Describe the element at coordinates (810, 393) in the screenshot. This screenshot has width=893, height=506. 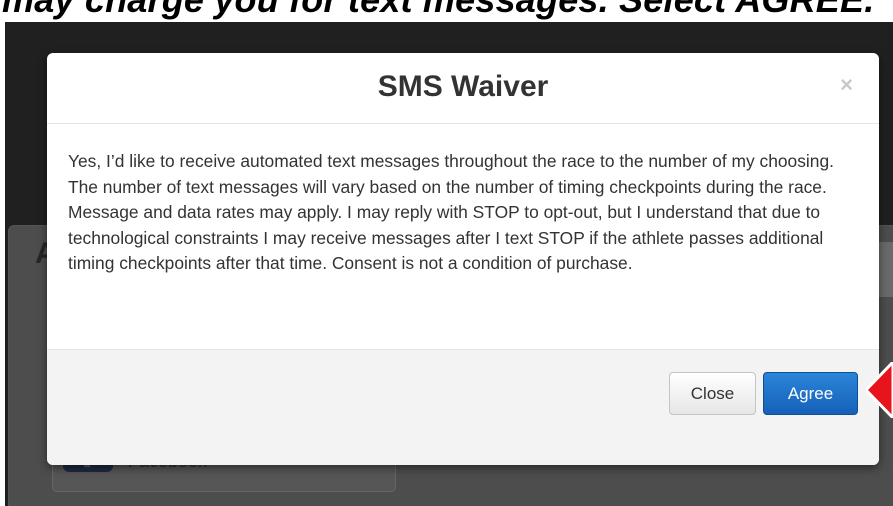
I see `agree-button: Agree` at that location.